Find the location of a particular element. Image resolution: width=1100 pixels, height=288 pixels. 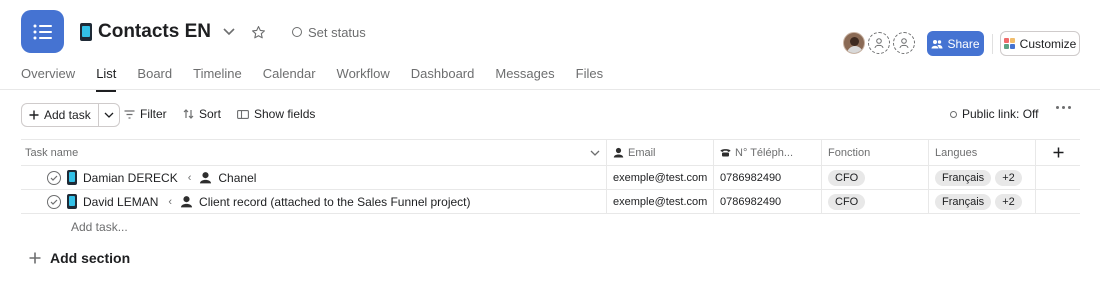

column-header-fonction: Fonction is located at coordinates (875, 152).